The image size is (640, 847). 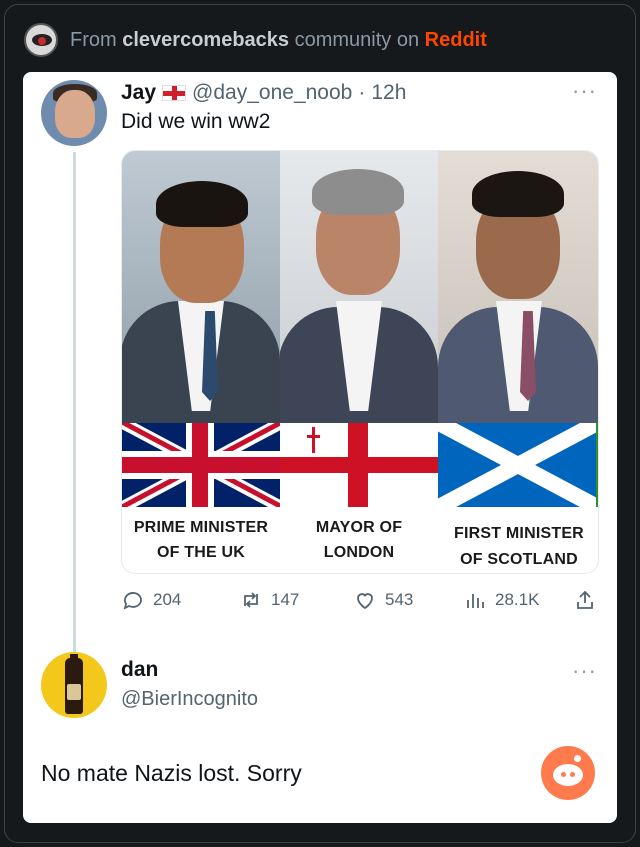 What do you see at coordinates (196, 121) in the screenshot?
I see `tweet-text: Did we win ww2` at bounding box center [196, 121].